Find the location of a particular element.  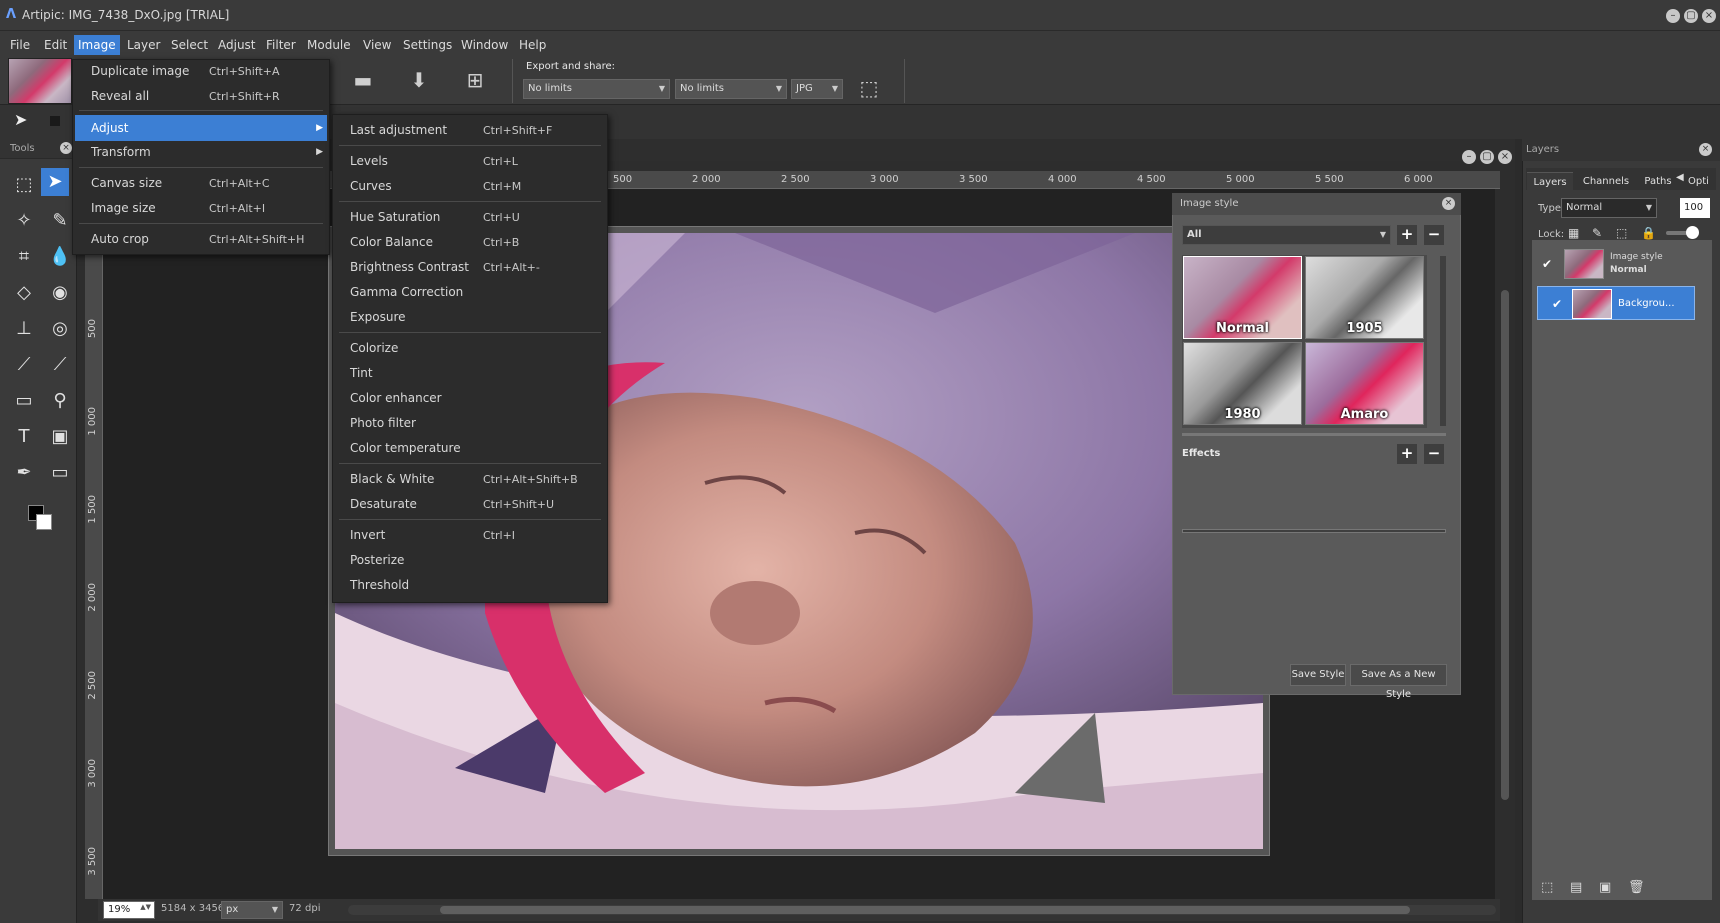

delete-layer-icon: 🗑 is located at coordinates (1636, 887).